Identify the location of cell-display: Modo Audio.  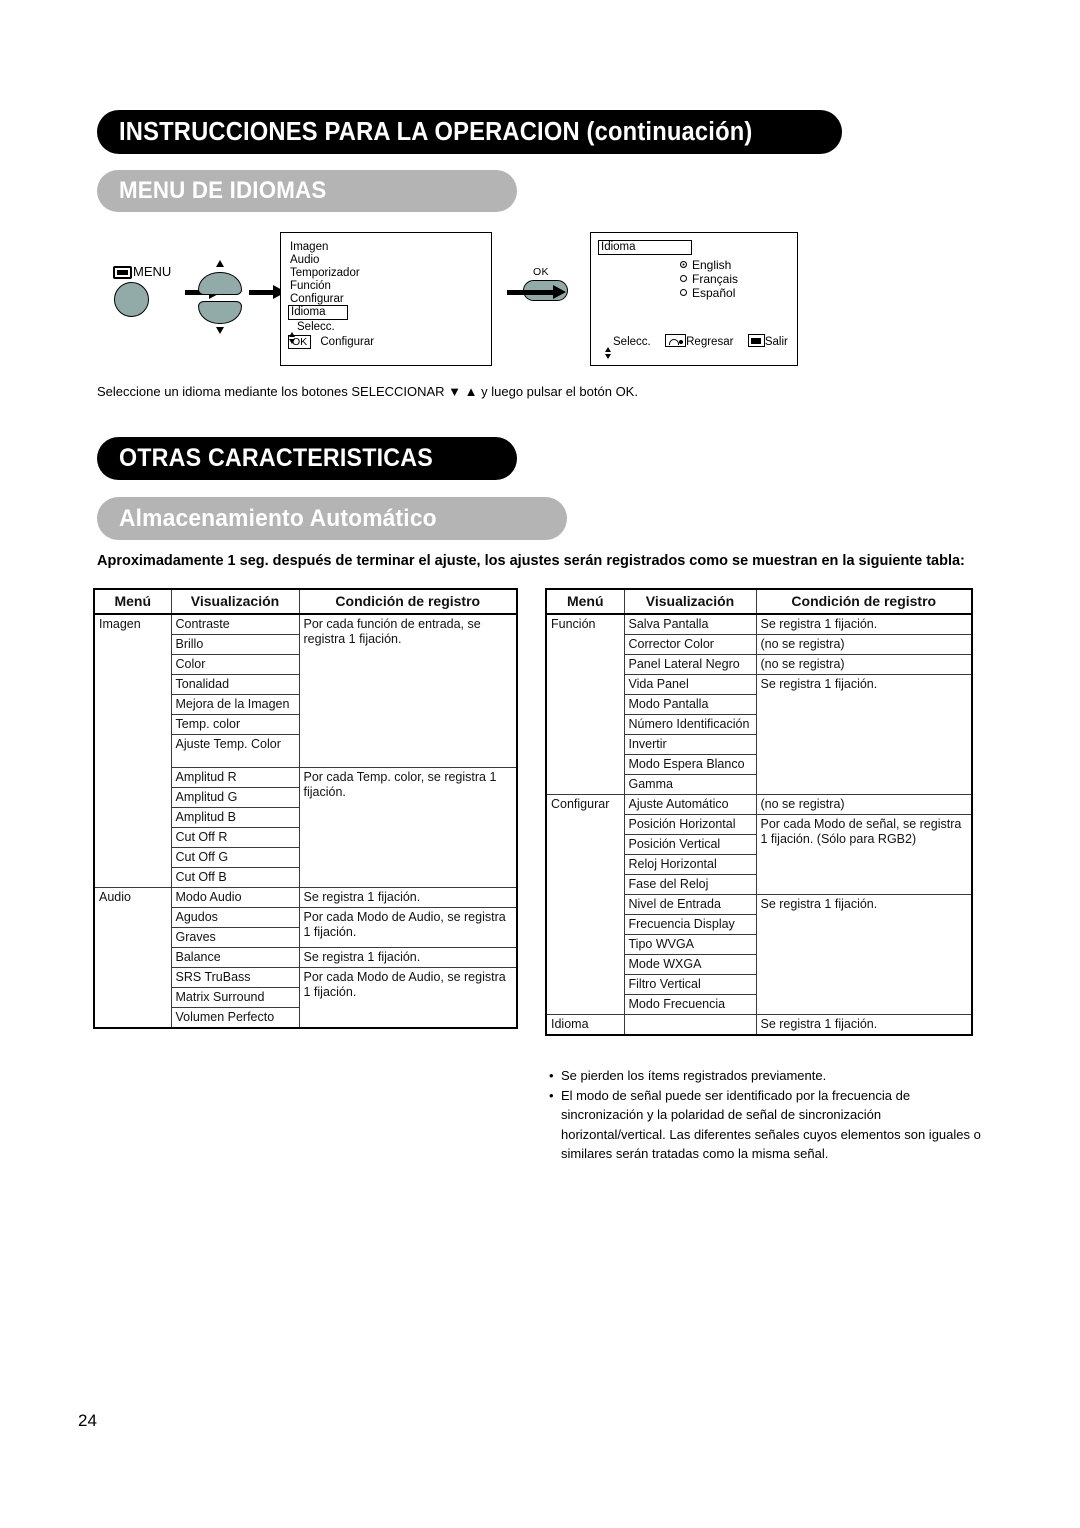
(235, 897).